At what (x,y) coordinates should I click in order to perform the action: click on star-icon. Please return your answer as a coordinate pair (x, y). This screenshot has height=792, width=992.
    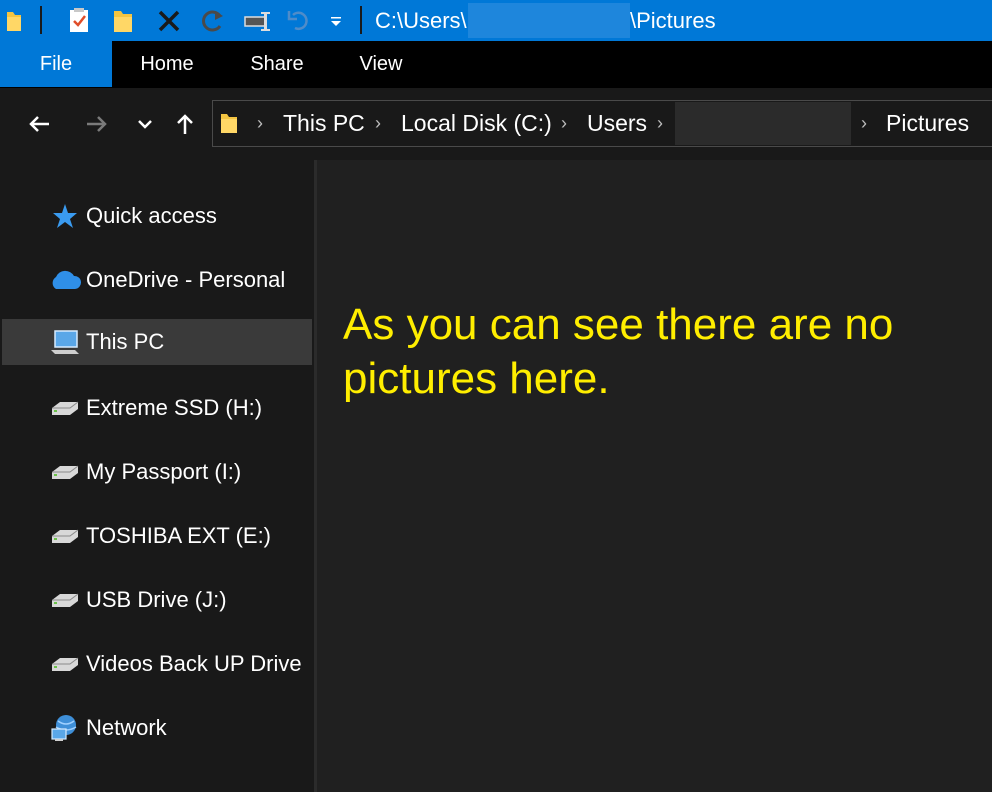
    Looking at the image, I should click on (65, 216).